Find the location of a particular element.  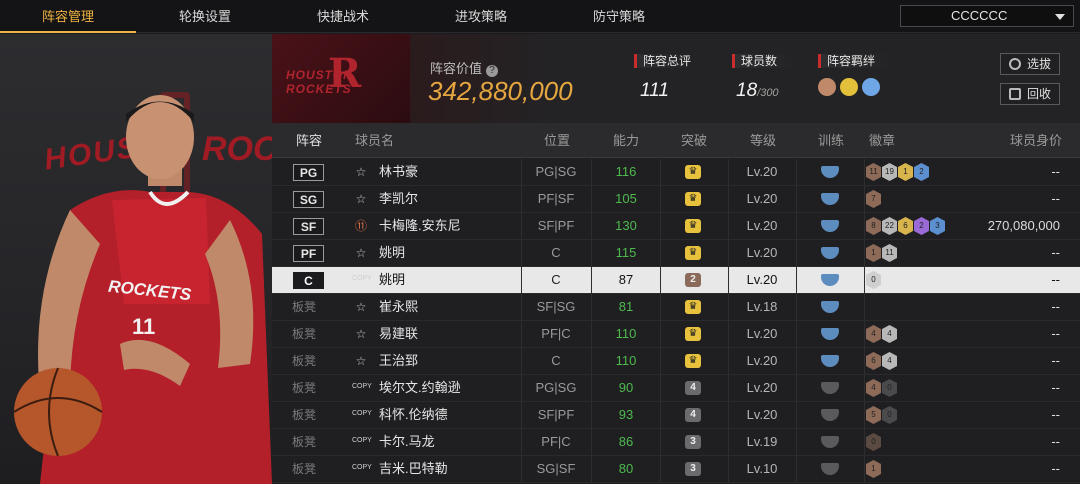

col-training: 训练 is located at coordinates (831, 140).